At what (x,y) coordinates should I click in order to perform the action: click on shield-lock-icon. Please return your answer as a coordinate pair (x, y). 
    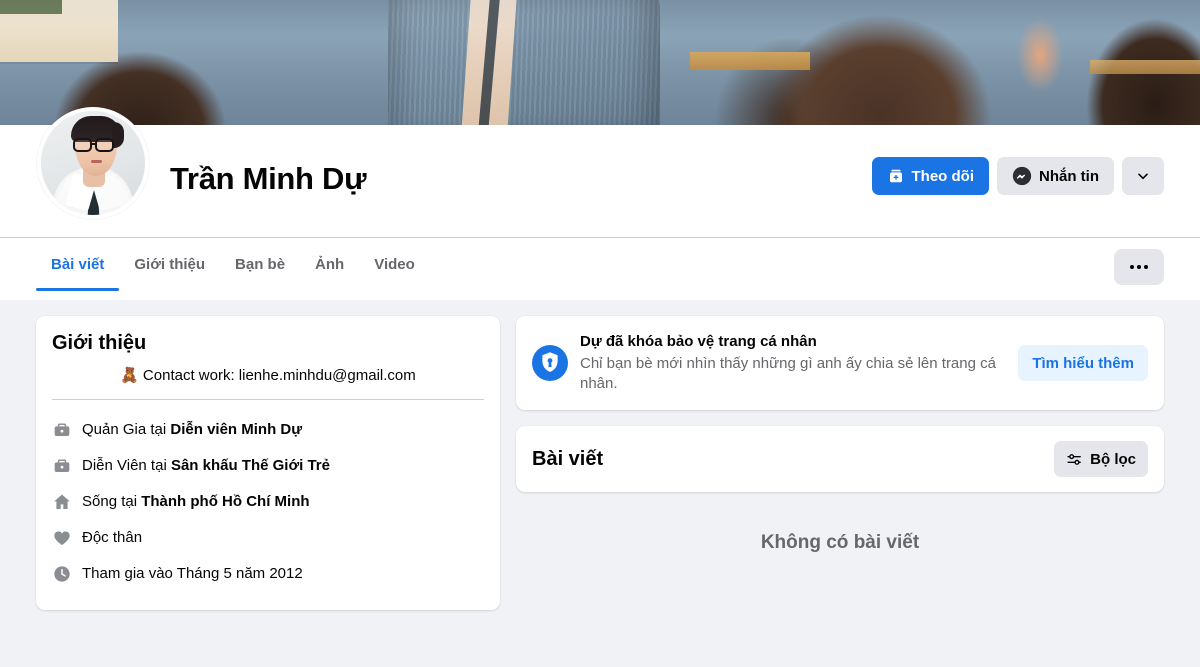
    Looking at the image, I should click on (550, 363).